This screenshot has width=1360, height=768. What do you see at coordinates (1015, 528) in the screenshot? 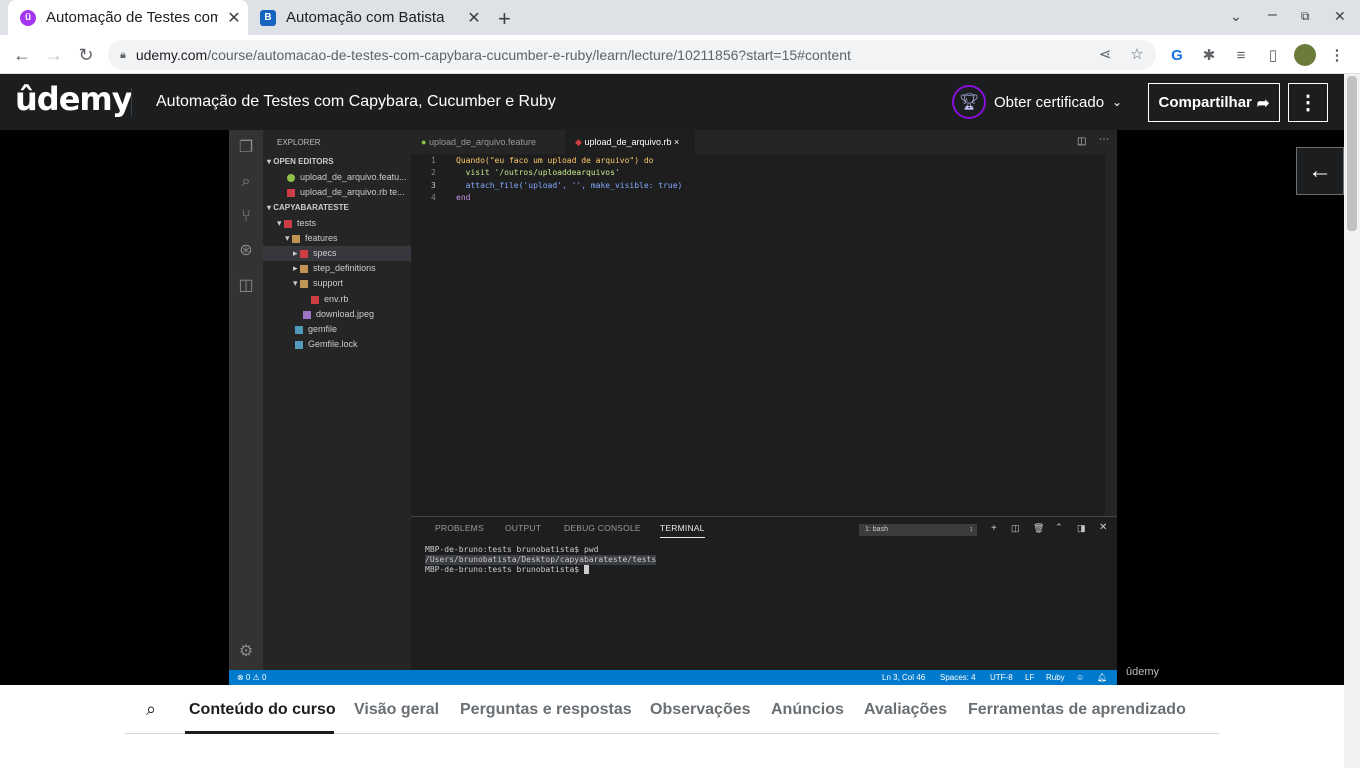
I see `split-terminal-icon: ◫` at bounding box center [1015, 528].